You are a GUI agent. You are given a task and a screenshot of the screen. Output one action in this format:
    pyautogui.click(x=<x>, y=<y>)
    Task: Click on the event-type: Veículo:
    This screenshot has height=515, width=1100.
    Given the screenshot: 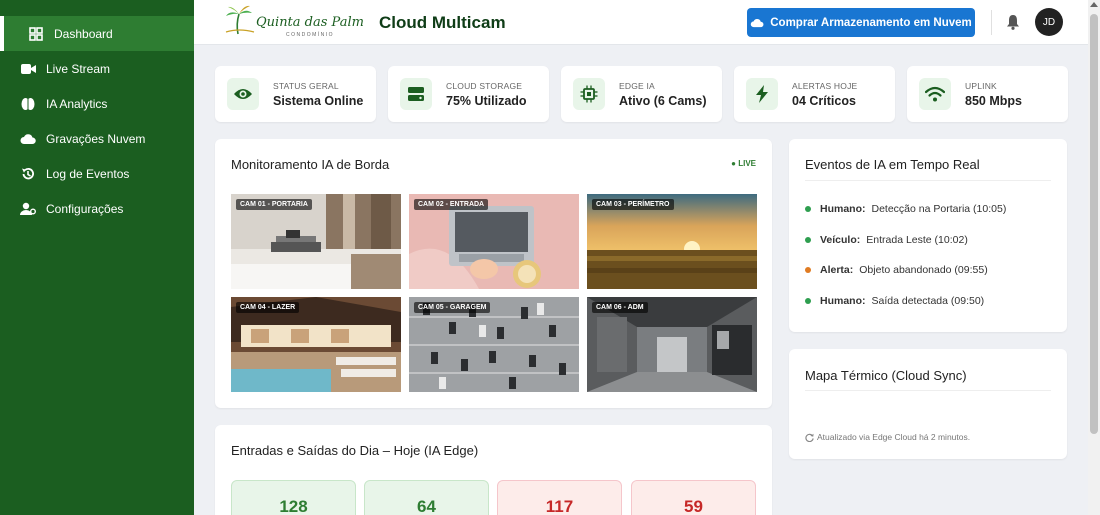 What is the action you would take?
    pyautogui.click(x=840, y=240)
    